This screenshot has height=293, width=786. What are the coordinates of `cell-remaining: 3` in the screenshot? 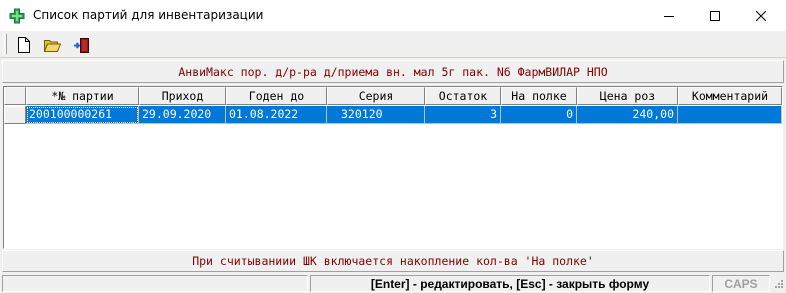 It's located at (463, 115).